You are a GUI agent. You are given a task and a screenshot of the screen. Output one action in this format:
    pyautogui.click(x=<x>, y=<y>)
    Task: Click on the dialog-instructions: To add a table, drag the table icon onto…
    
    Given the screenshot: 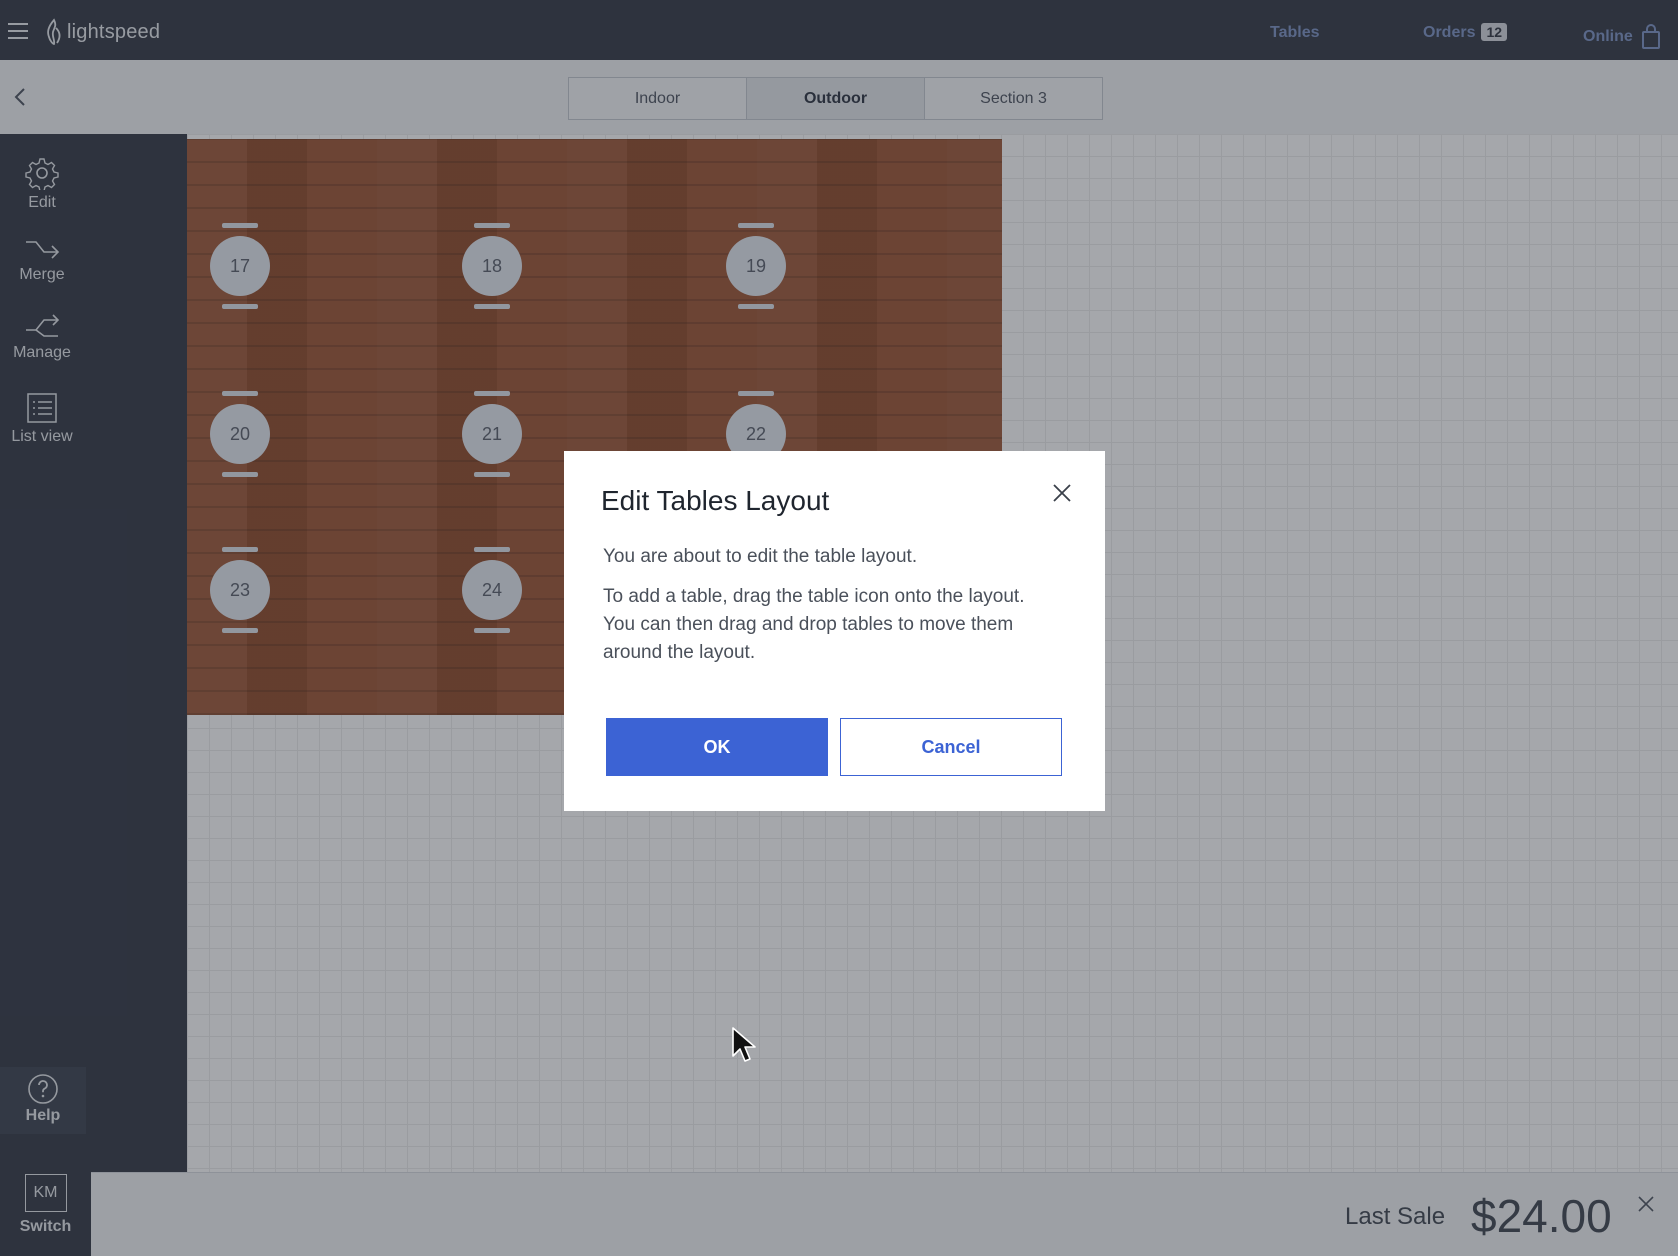 What is the action you would take?
    pyautogui.click(x=814, y=624)
    